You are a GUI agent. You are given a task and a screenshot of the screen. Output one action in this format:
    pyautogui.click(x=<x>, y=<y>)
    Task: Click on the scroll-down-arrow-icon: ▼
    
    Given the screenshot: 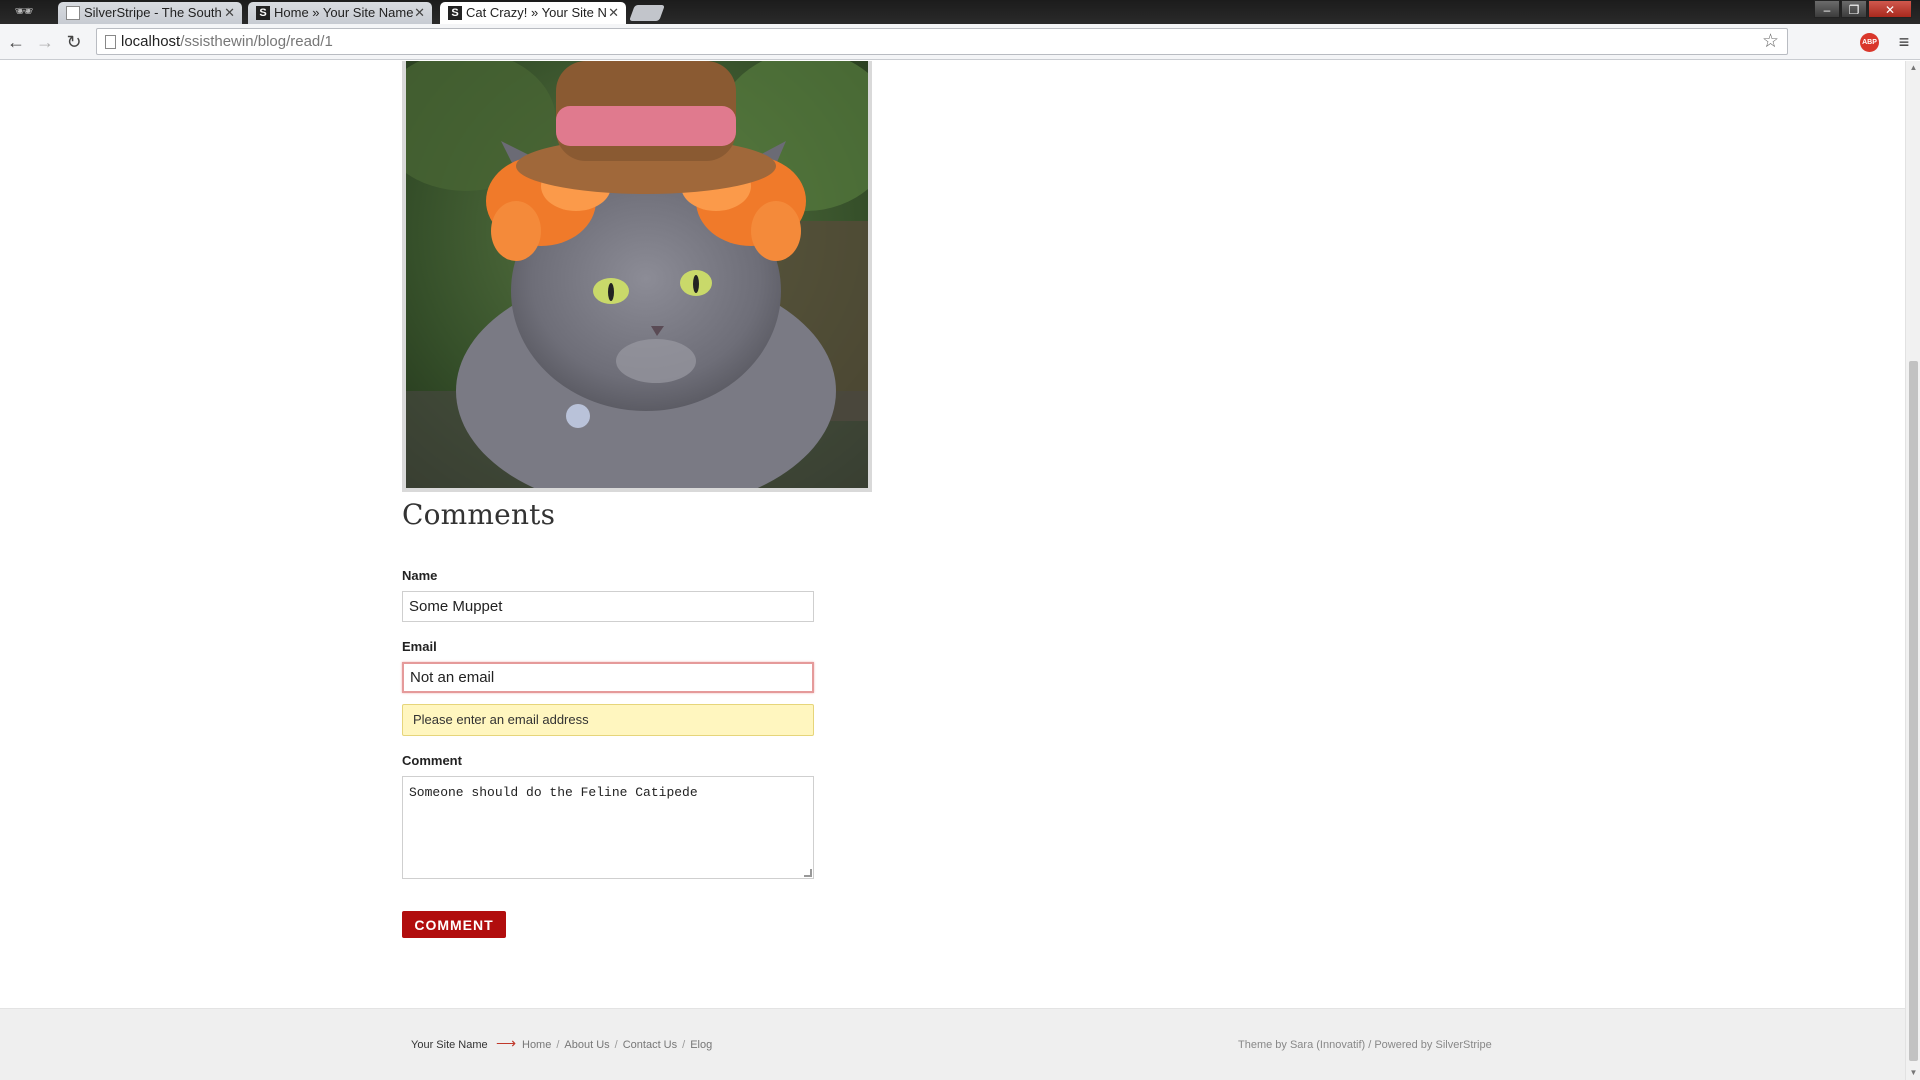 What is the action you would take?
    pyautogui.click(x=1913, y=1073)
    